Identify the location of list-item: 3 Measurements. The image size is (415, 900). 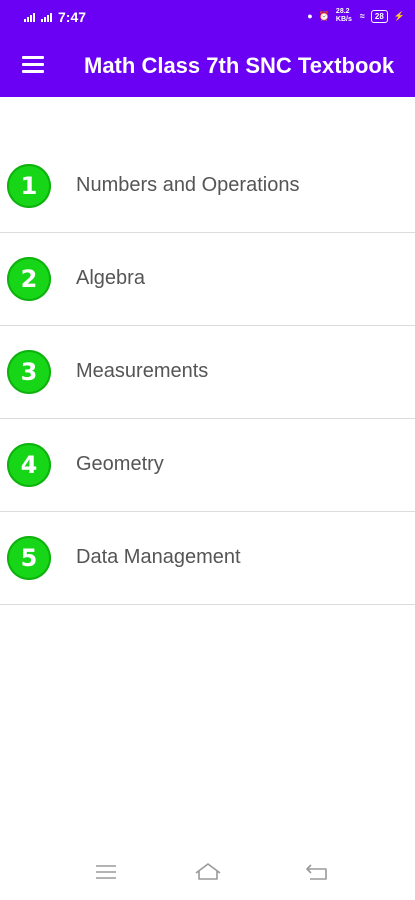
(207, 372).